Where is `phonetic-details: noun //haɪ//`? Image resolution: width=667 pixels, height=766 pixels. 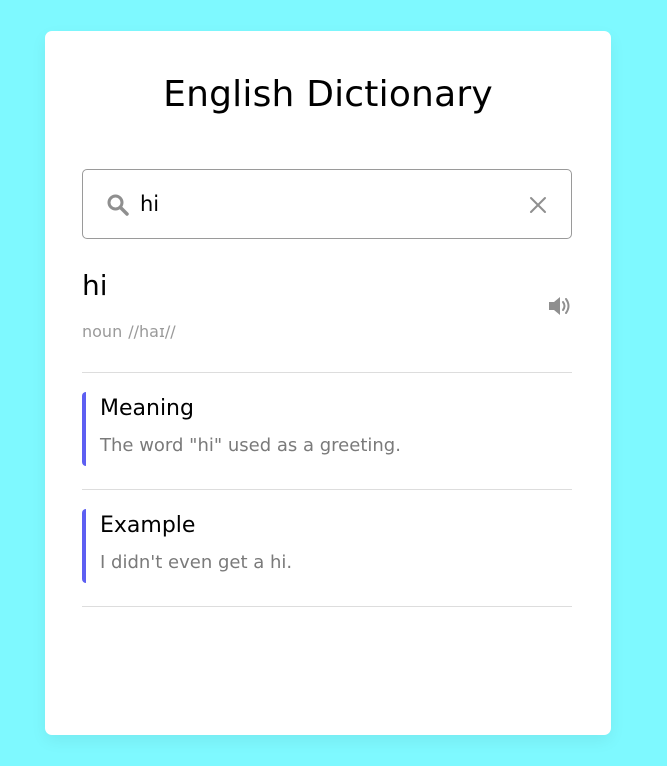 phonetic-details: noun //haɪ// is located at coordinates (129, 332).